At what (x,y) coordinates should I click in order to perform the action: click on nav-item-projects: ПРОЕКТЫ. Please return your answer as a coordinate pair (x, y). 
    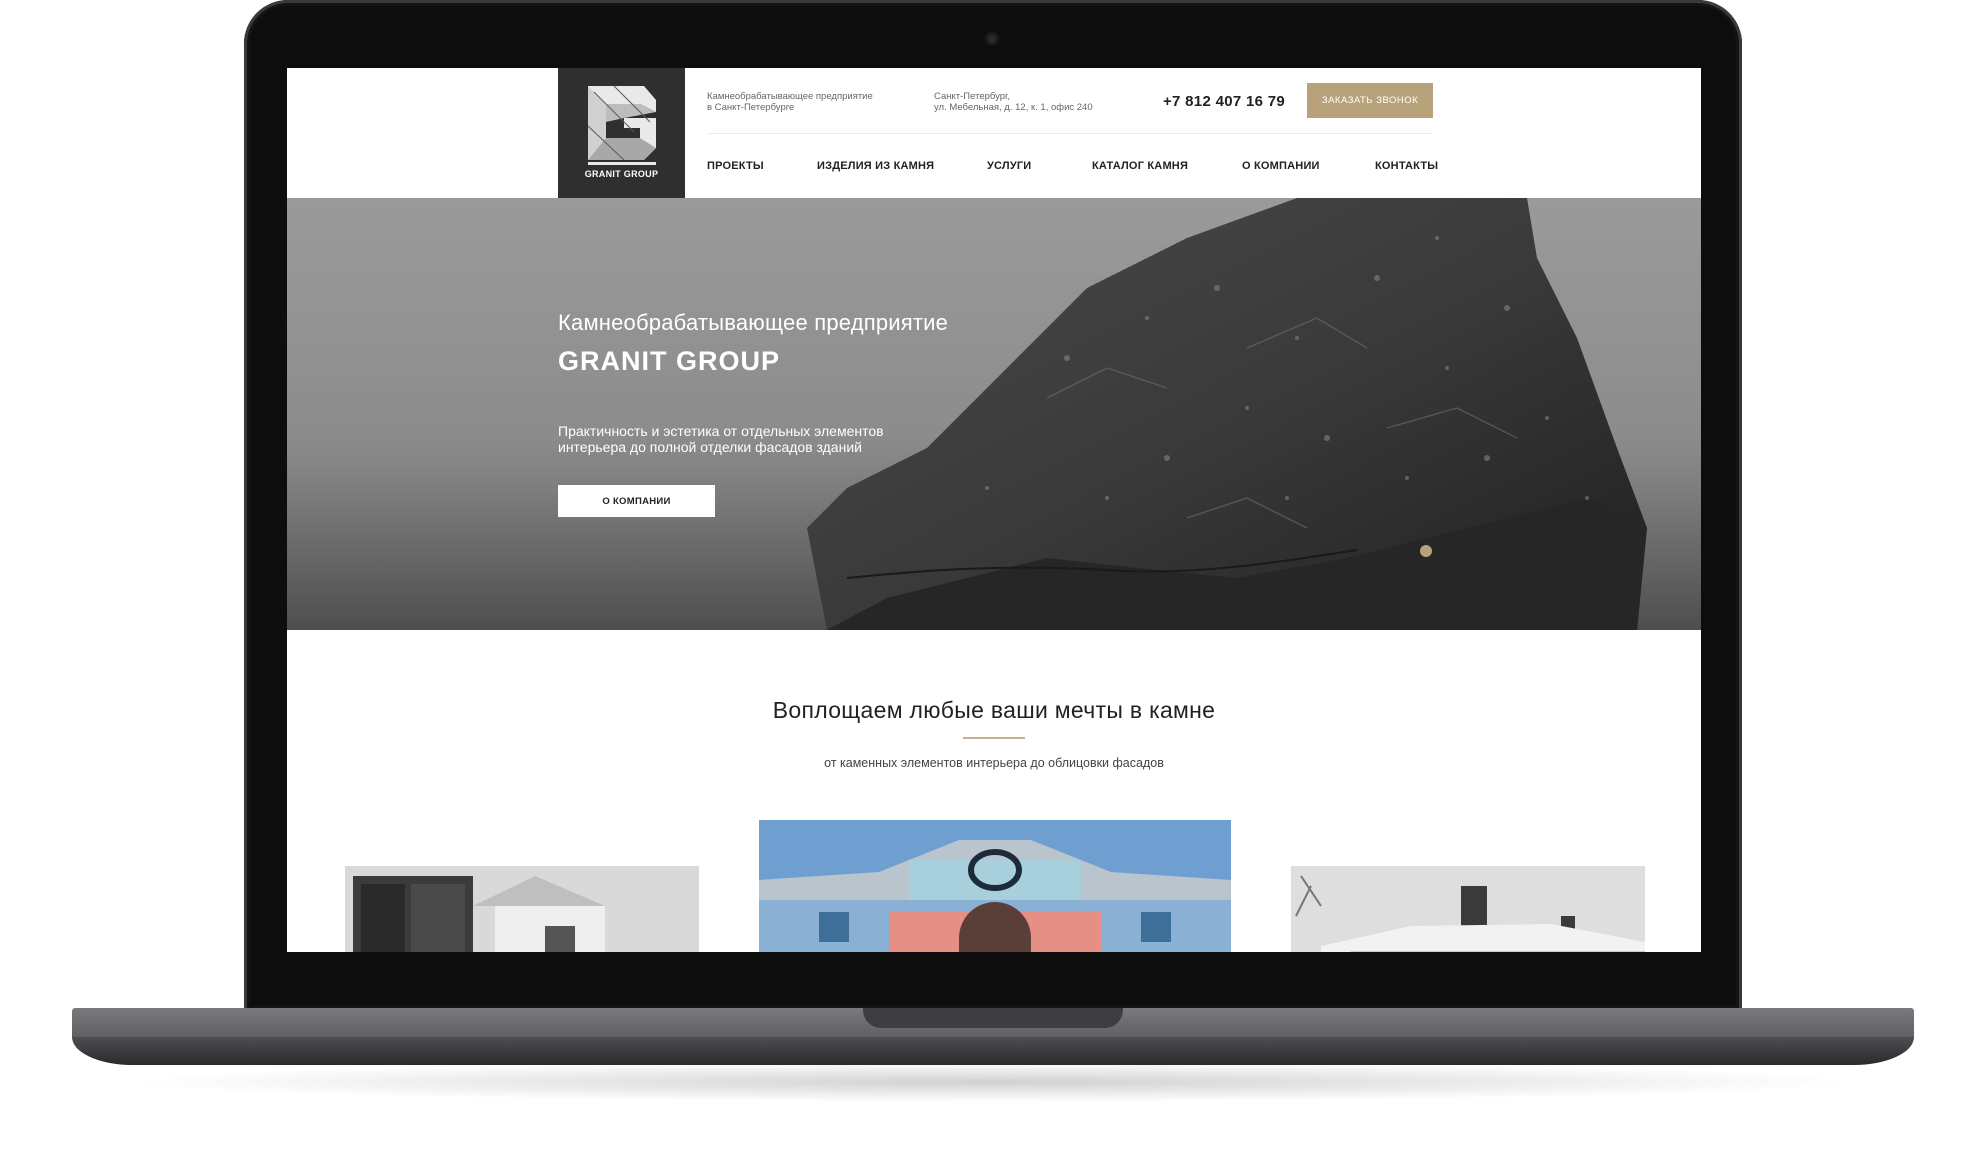
    Looking at the image, I should click on (735, 166).